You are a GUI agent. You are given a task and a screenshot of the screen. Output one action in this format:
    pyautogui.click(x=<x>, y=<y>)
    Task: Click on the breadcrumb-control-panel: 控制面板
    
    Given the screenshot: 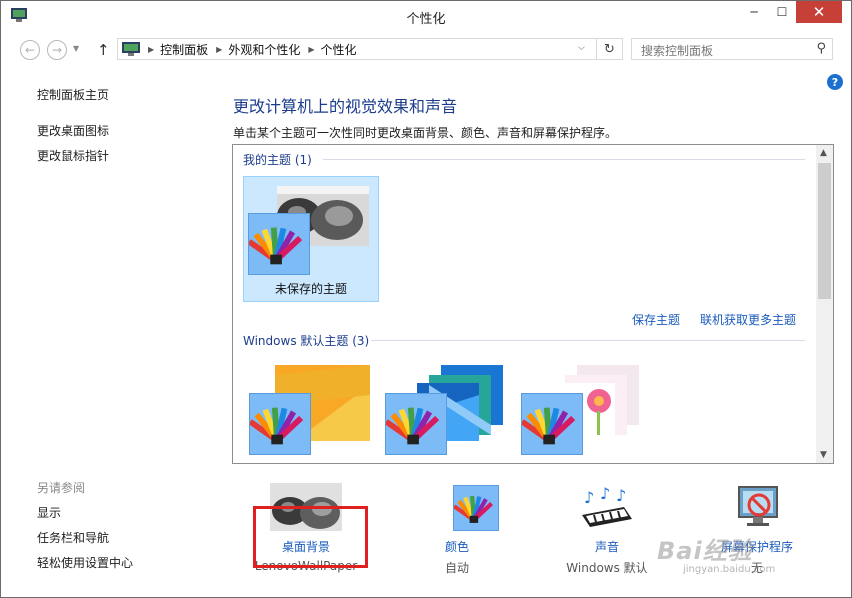 What is the action you would take?
    pyautogui.click(x=184, y=49)
    